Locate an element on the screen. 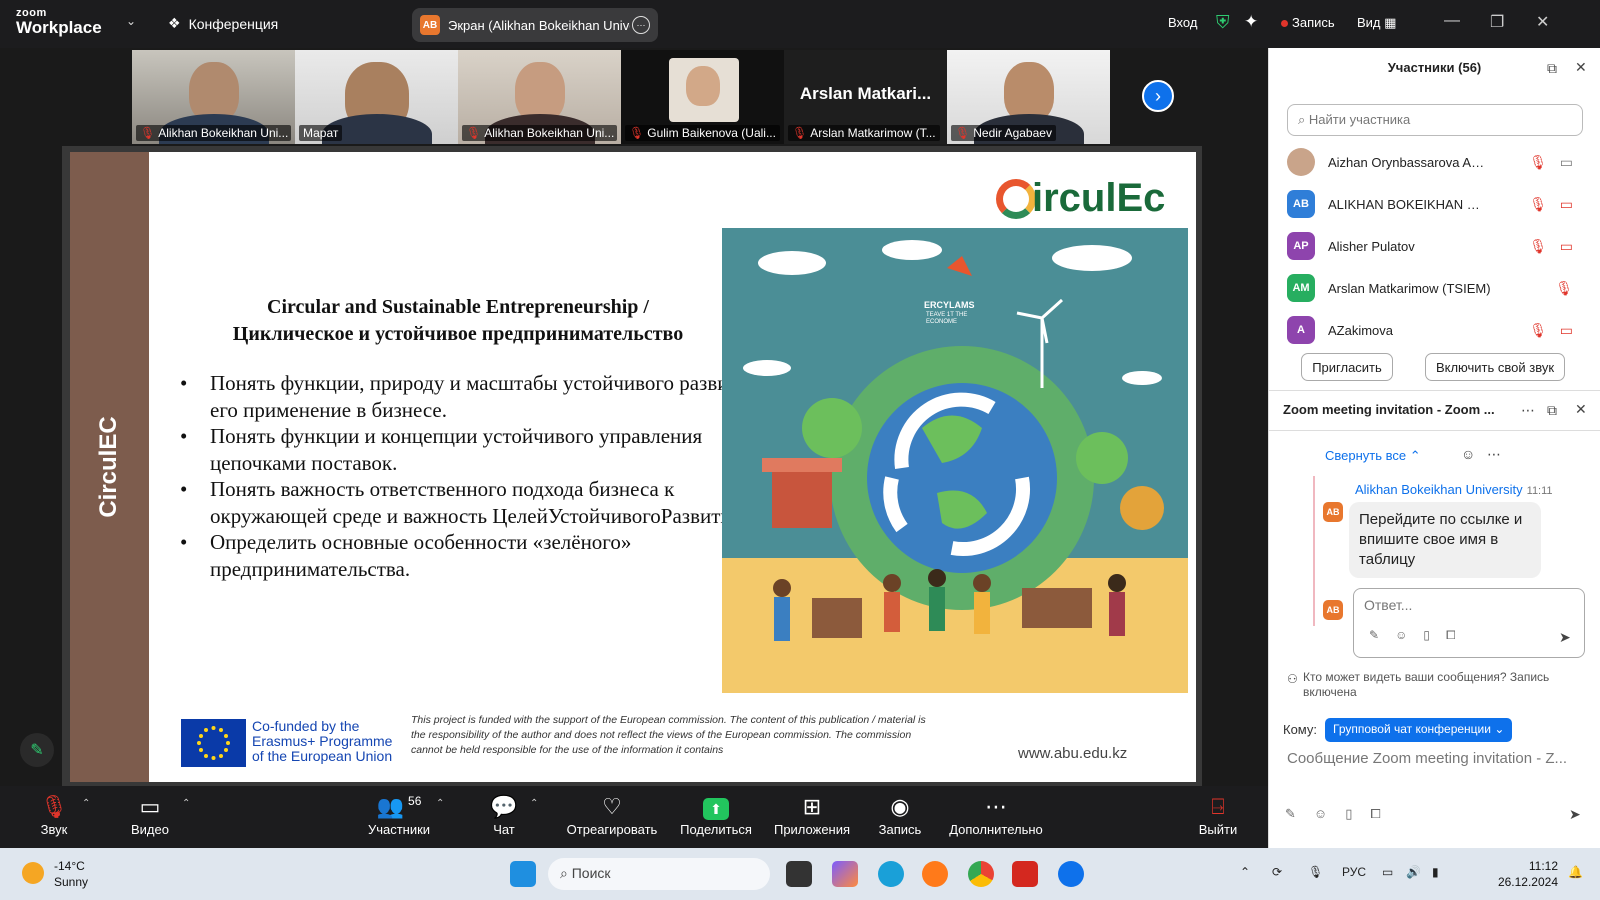  emoji-add-icon: ☺ is located at coordinates (1468, 454).